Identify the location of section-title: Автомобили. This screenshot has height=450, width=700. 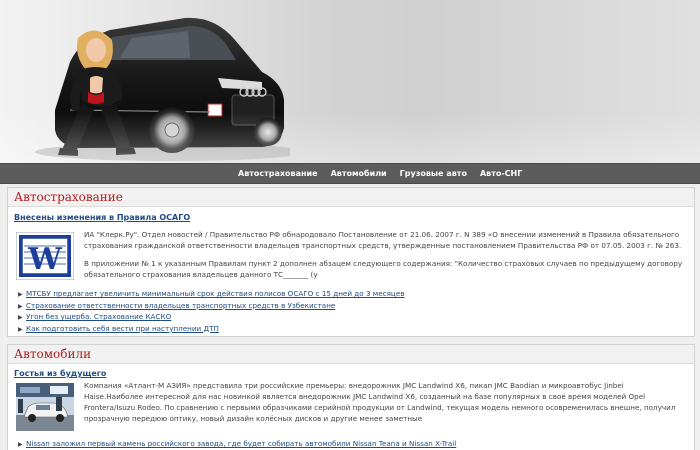
(53, 354).